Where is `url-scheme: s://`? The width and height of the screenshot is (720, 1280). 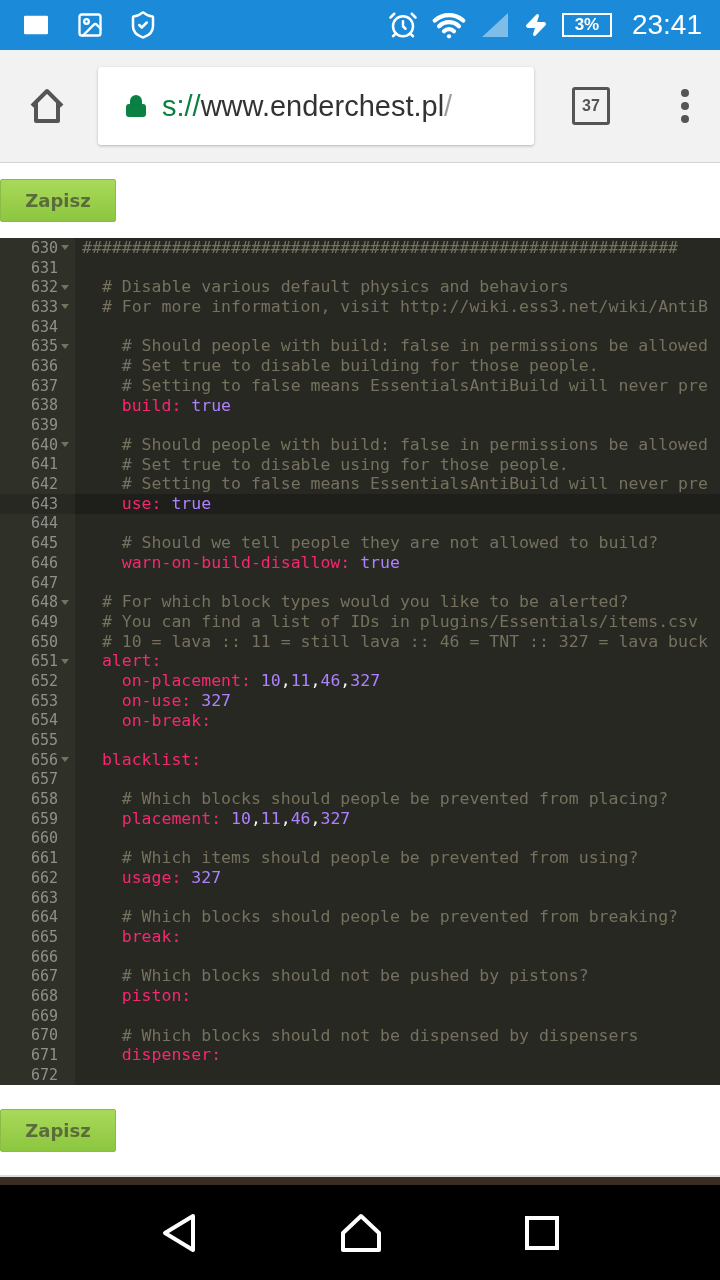
url-scheme: s:// is located at coordinates (181, 106).